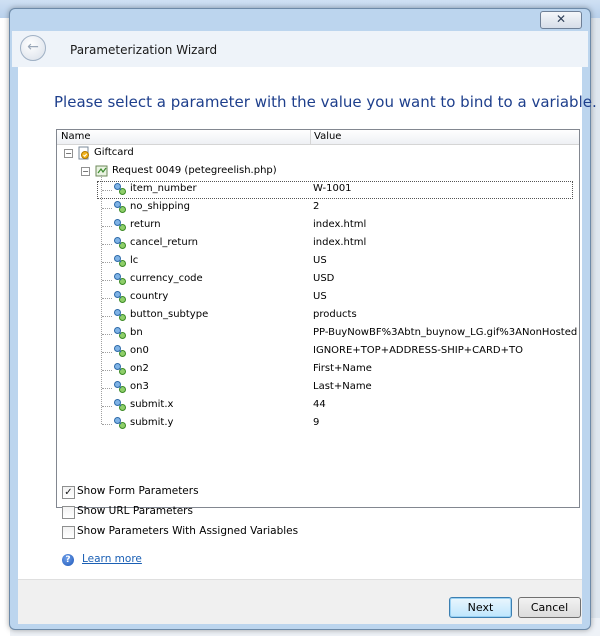 This screenshot has width=600, height=636. Describe the element at coordinates (160, 206) in the screenshot. I see `parameter-name: no_shipping` at that location.